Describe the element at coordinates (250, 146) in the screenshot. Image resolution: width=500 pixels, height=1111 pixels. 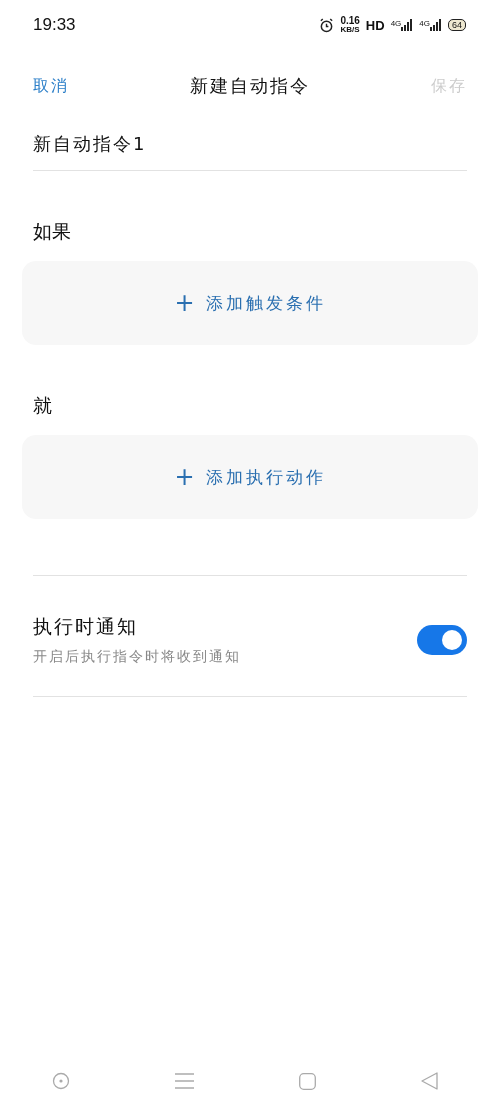
I see `name-input-field: 新自动指令1` at that location.